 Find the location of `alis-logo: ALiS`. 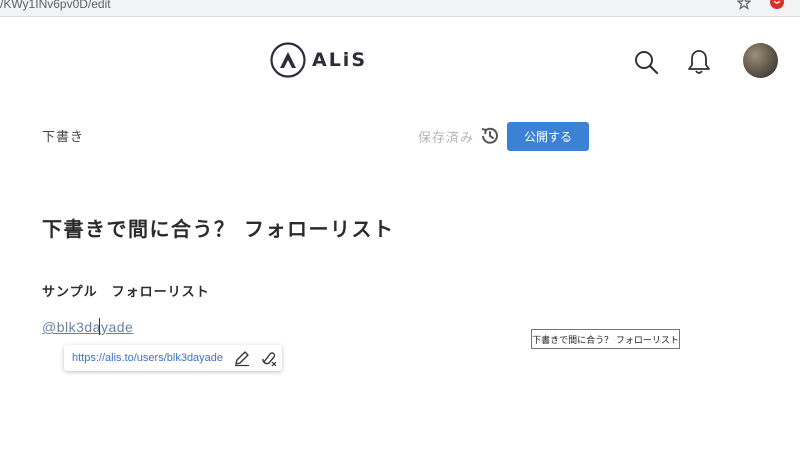

alis-logo: ALiS is located at coordinates (318, 60).